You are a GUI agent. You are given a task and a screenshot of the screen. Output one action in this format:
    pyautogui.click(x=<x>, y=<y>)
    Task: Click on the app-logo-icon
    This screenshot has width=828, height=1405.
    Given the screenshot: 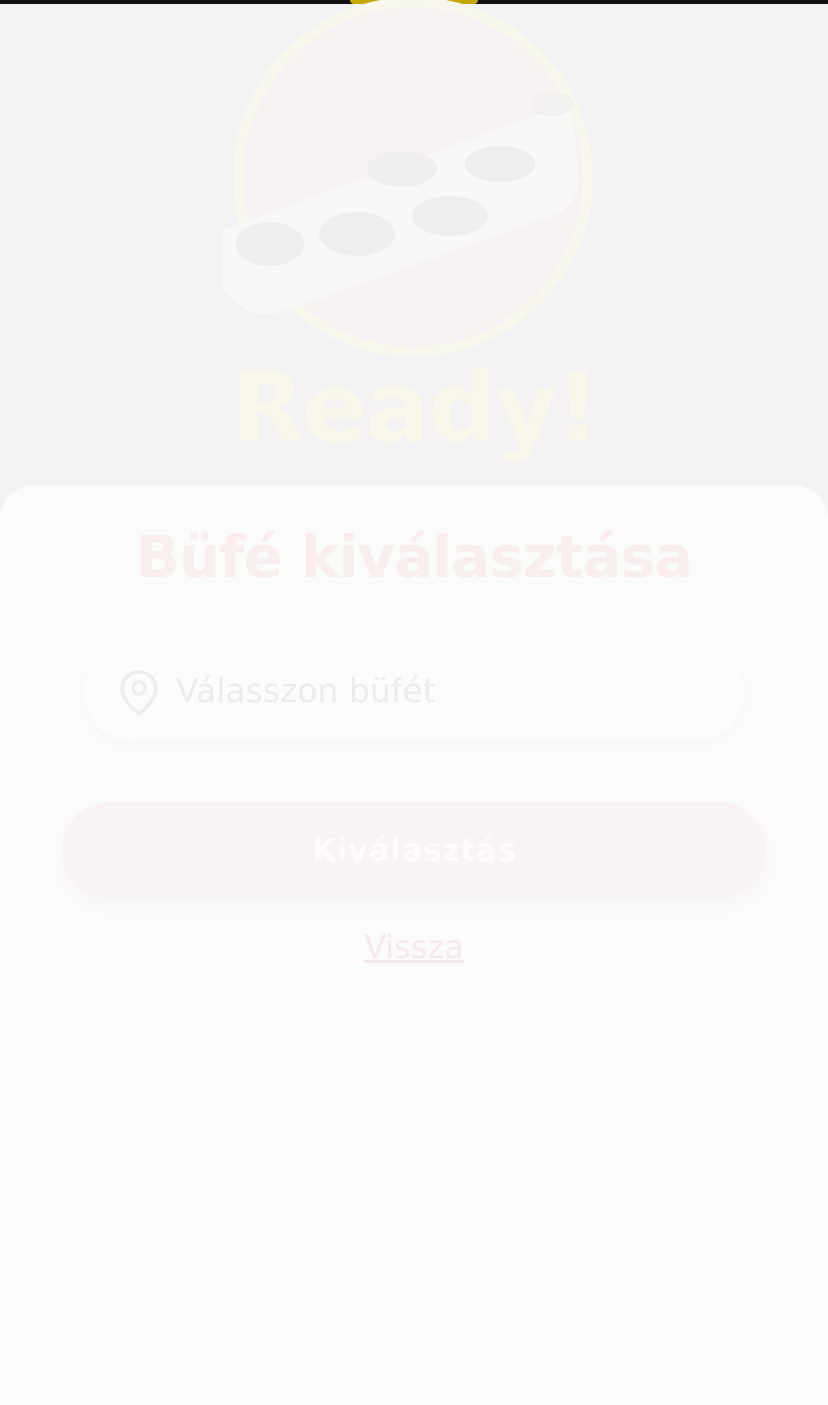 What is the action you would take?
    pyautogui.click(x=407, y=178)
    